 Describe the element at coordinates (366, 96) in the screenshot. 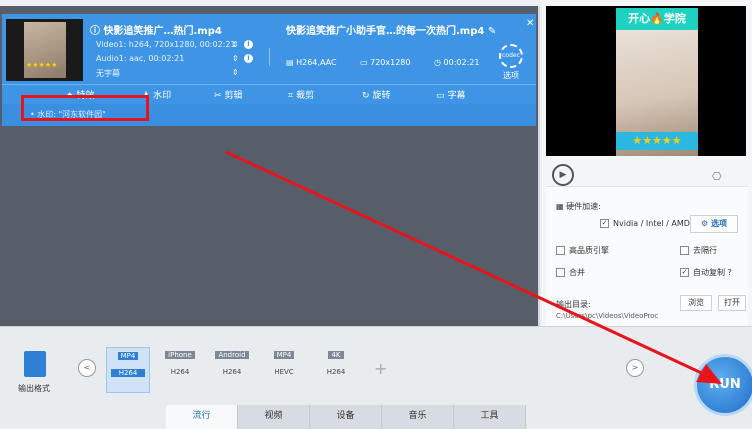

I see `rotate-icon: ↻` at that location.